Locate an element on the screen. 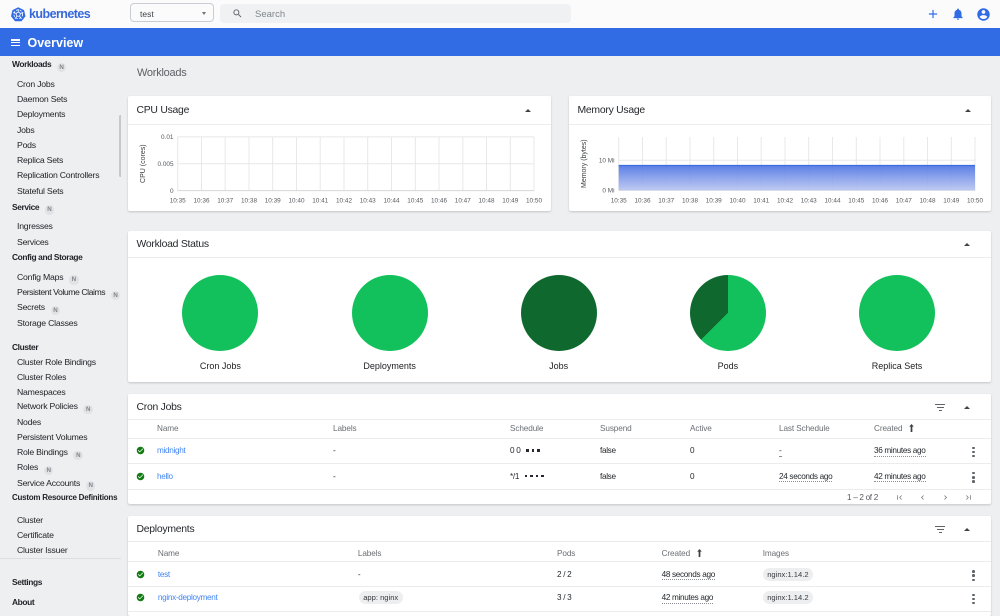  svg-text: 0 is located at coordinates (172, 191).